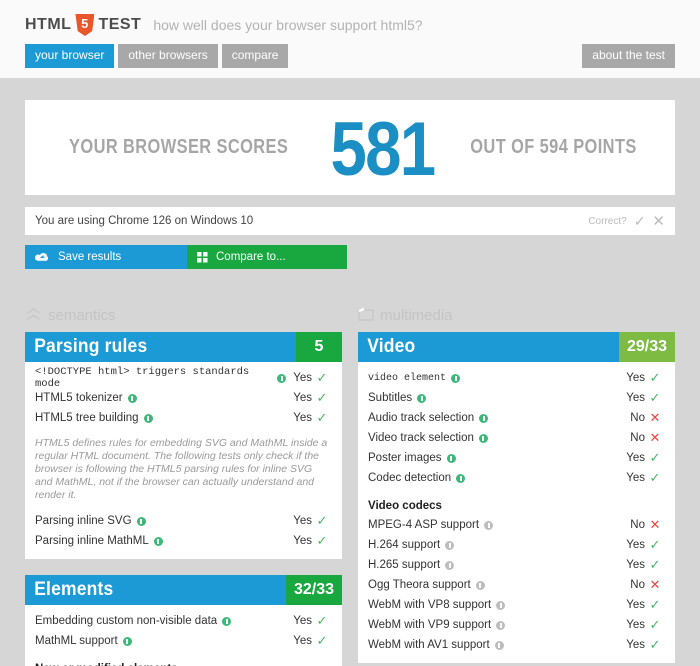 The height and width of the screenshot is (666, 700). I want to click on feature-row: Audio track selection No ✕, so click(516, 418).